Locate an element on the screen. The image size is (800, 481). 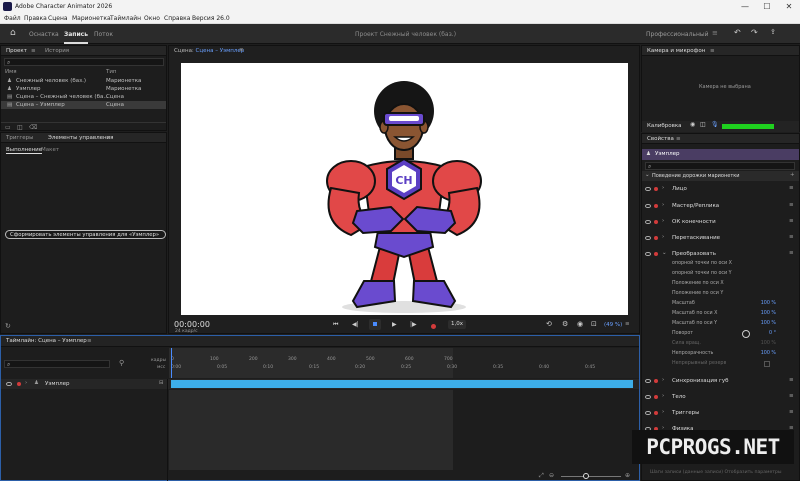
timeline-zoom: ⤢ ⊖ ⊕ is located at coordinates (589, 476).